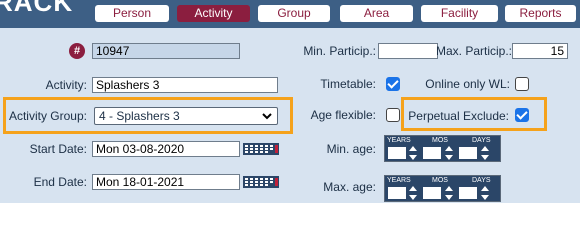 The image size is (580, 240). I want to click on max-age-years-unit: YEARS, so click(399, 180).